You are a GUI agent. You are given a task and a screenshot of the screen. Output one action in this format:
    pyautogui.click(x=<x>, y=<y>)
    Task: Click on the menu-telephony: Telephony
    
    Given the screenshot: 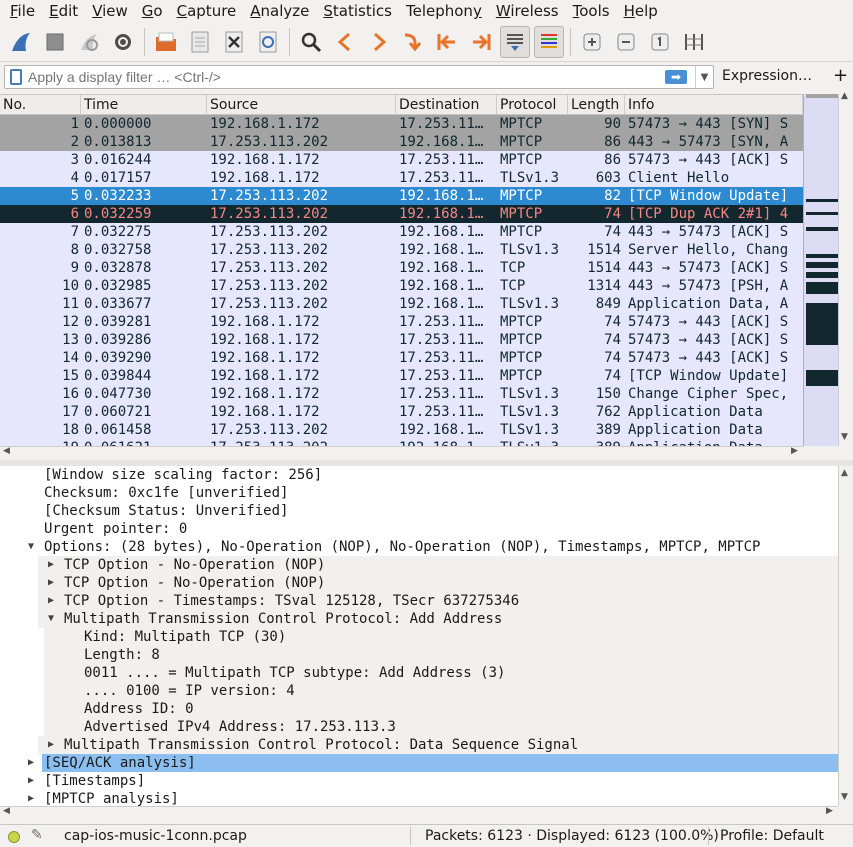 What is the action you would take?
    pyautogui.click(x=444, y=11)
    